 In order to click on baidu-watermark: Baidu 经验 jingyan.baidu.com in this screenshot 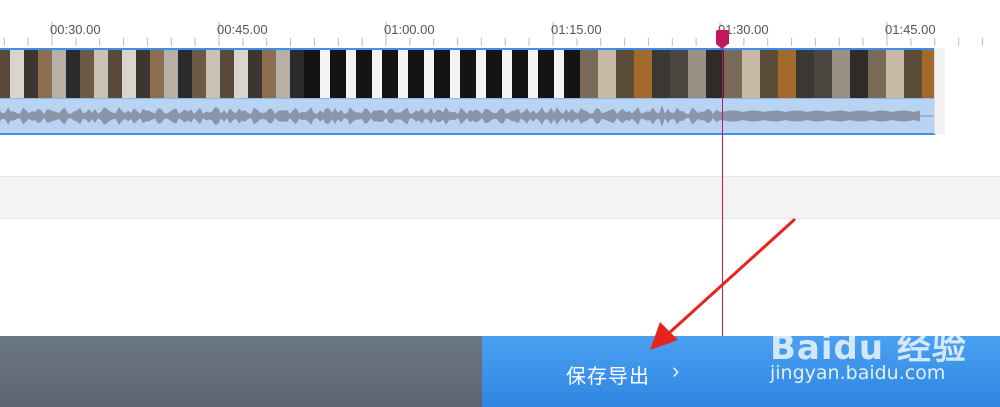, I will do `click(885, 362)`.